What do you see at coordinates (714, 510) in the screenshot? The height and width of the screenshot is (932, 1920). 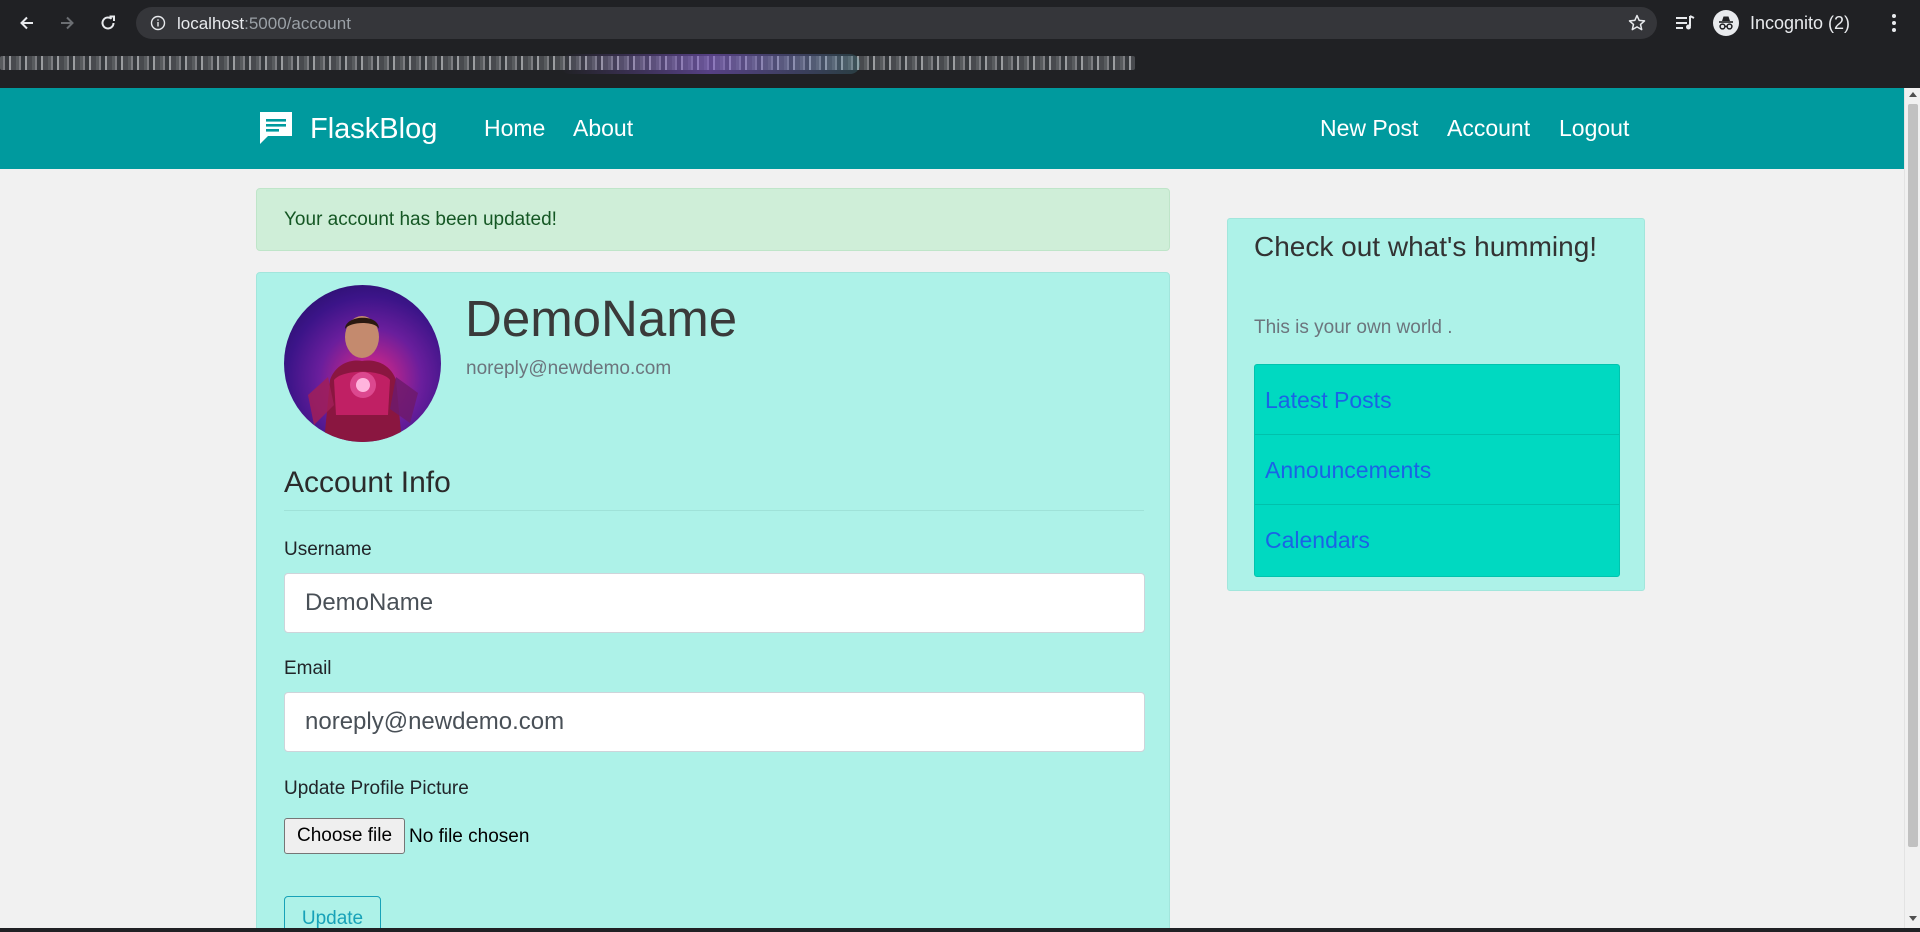 I see `legend-divider` at bounding box center [714, 510].